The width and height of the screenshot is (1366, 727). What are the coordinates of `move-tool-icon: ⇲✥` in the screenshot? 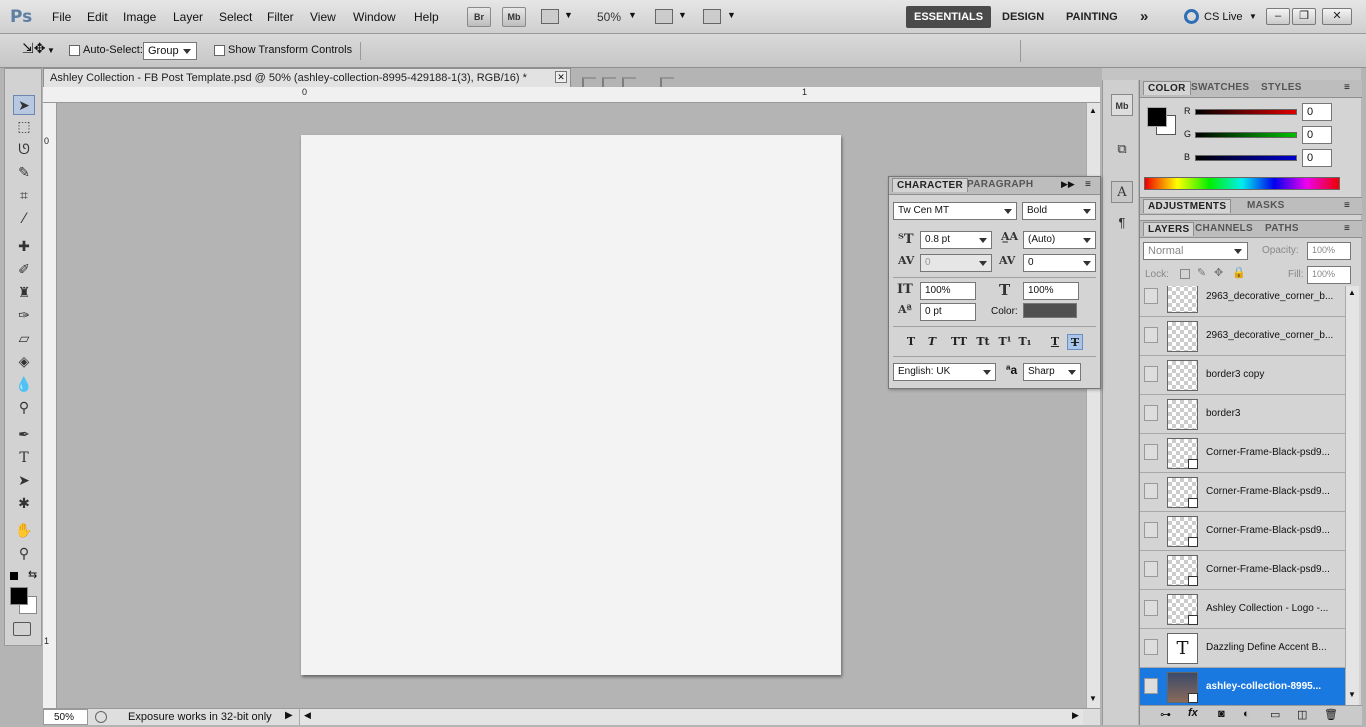 It's located at (33, 49).